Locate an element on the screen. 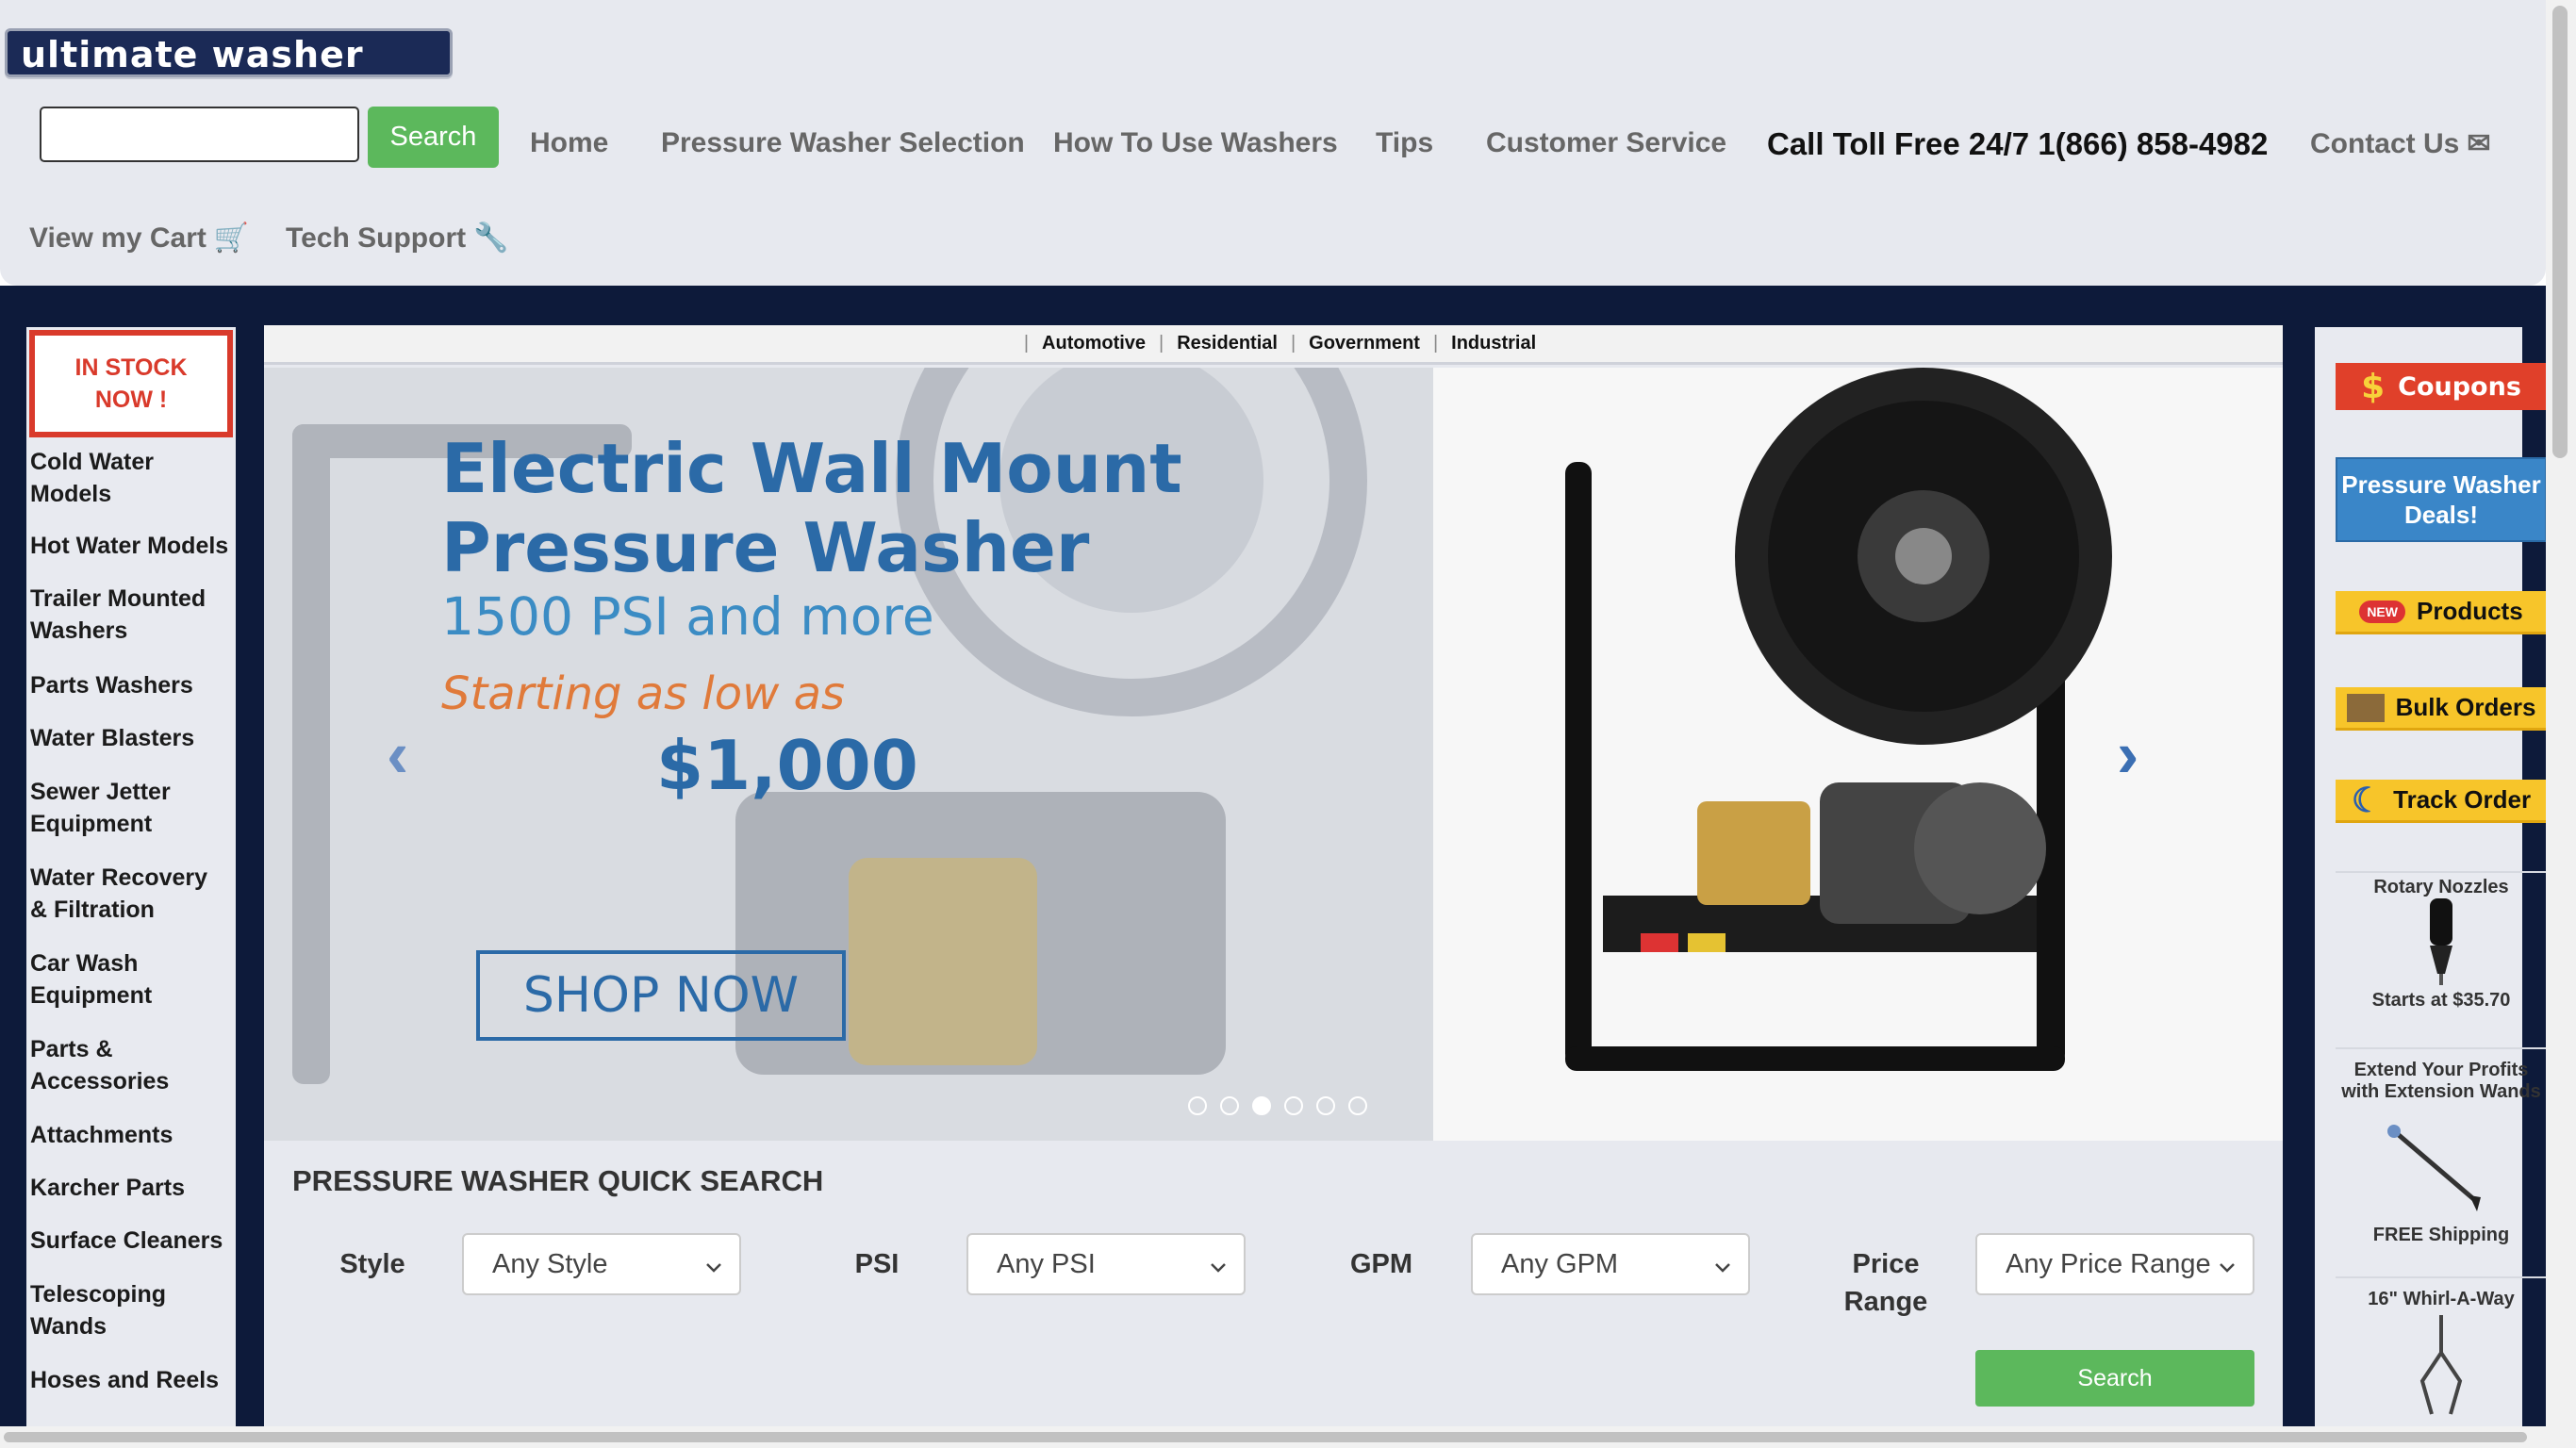 Image resolution: width=2576 pixels, height=1448 pixels. category-industrial: Industrial is located at coordinates (1493, 343).